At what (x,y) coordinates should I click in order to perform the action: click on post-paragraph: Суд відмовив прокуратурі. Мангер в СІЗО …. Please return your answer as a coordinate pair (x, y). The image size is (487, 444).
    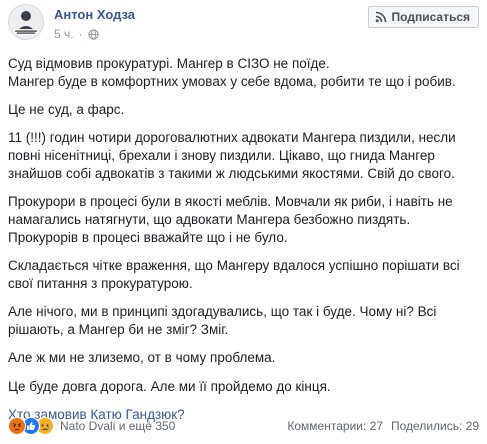
    Looking at the image, I should click on (243, 73).